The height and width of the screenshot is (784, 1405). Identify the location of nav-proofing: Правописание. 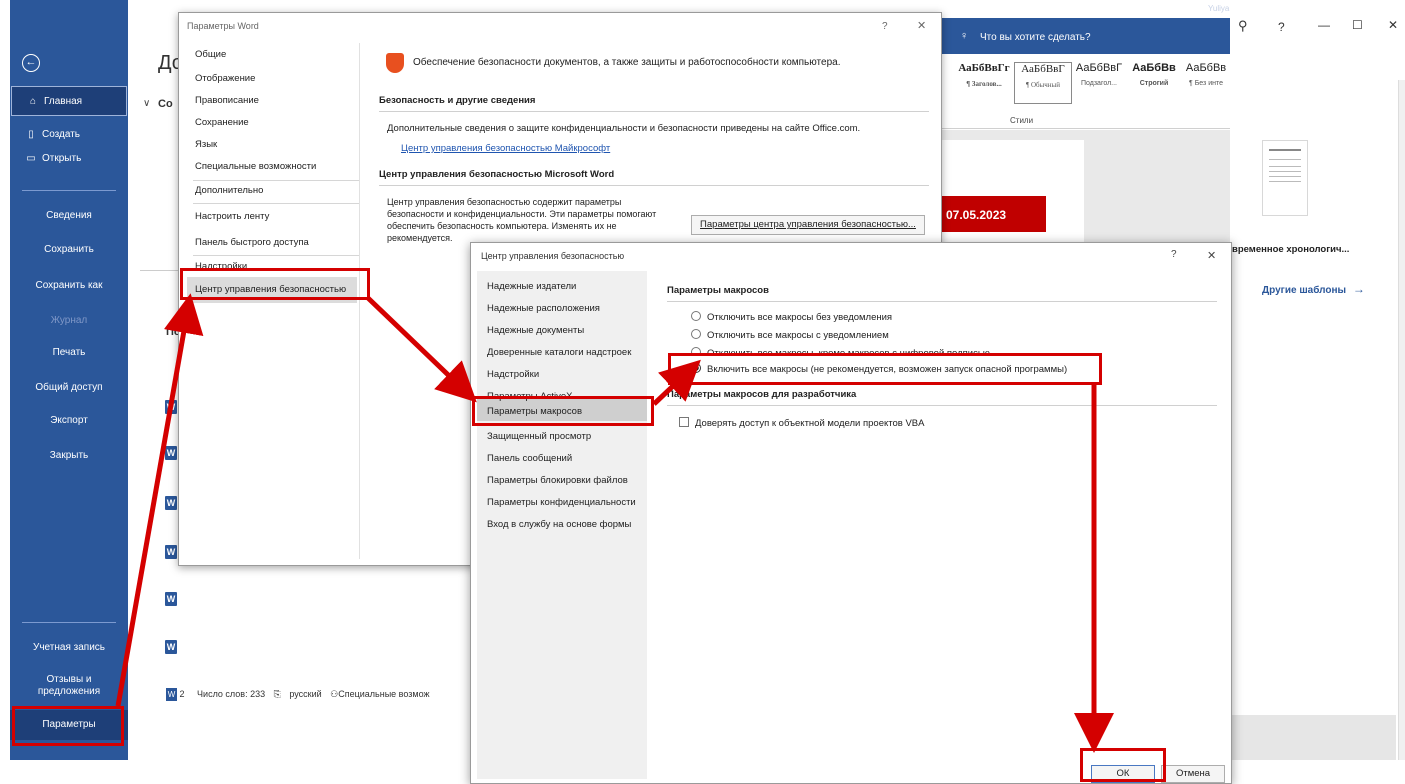
(227, 100).